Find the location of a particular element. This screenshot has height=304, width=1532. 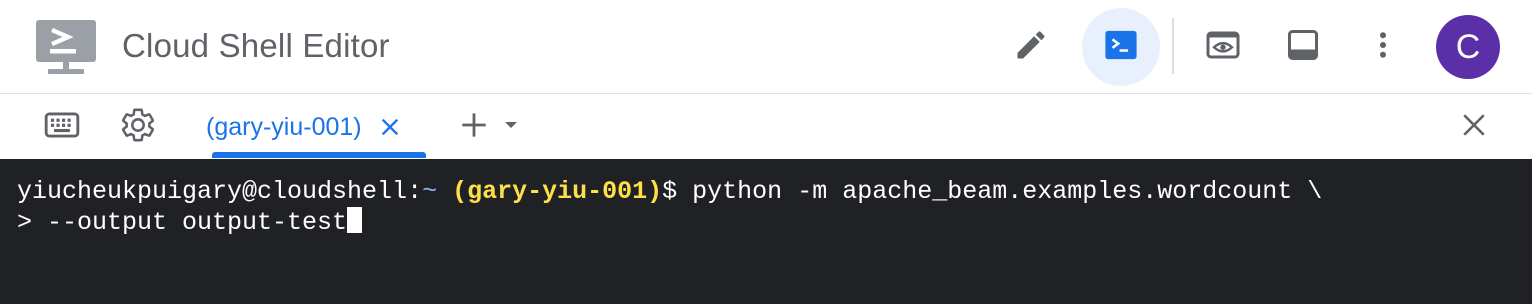

close-icon is located at coordinates (1474, 127).